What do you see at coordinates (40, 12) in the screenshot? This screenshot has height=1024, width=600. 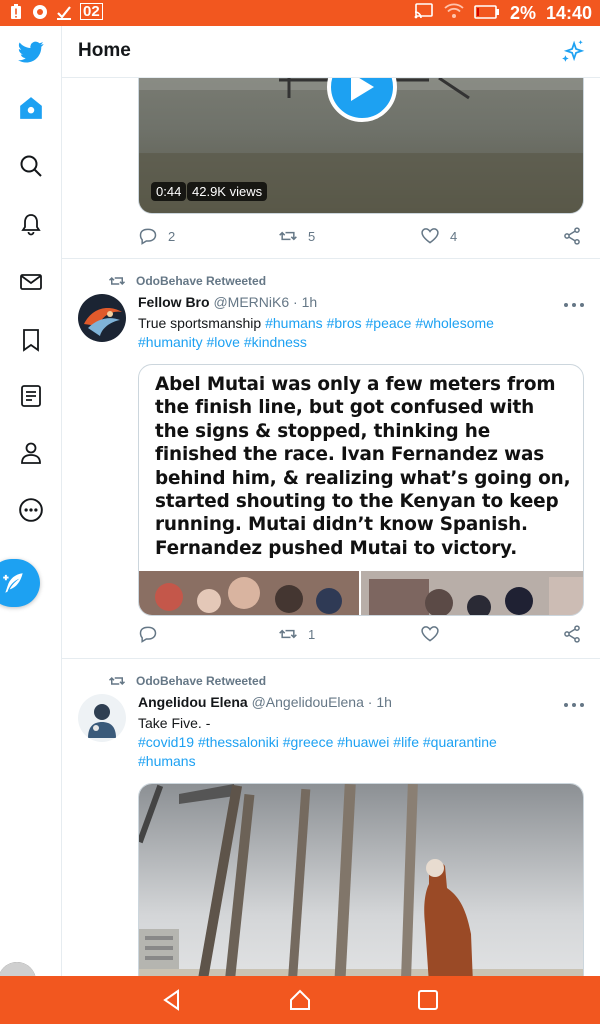 I see `settings-icon` at bounding box center [40, 12].